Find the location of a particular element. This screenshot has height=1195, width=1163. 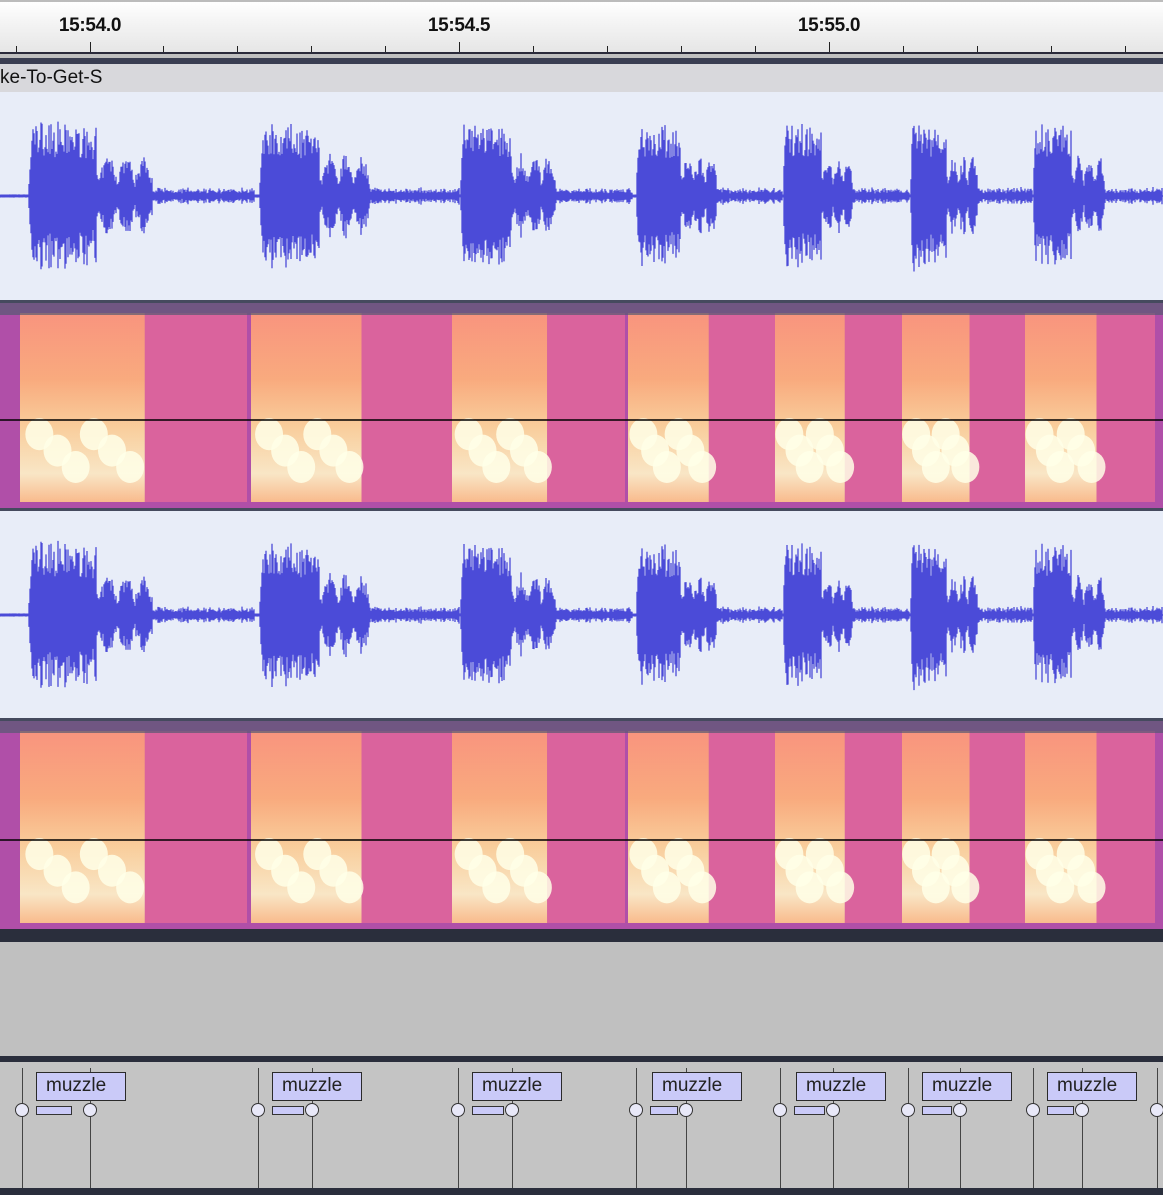

ruler-baseline is located at coordinates (581, 53).